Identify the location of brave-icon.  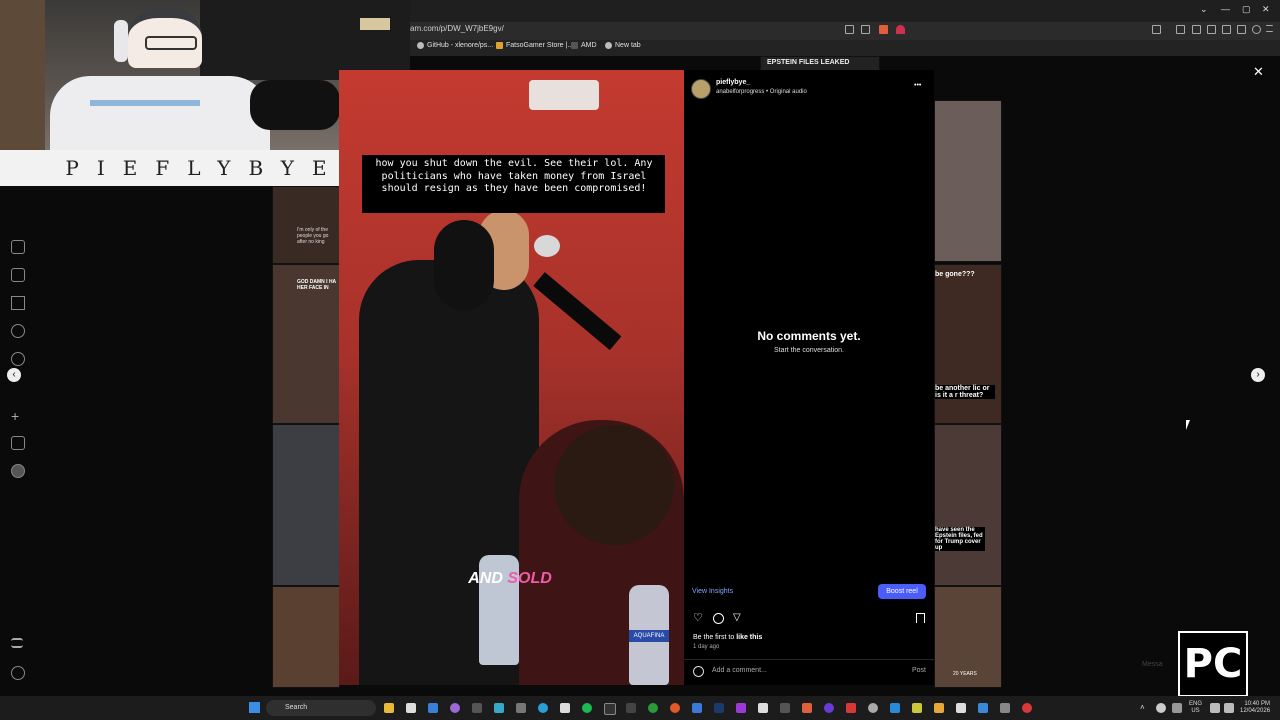
(807, 708).